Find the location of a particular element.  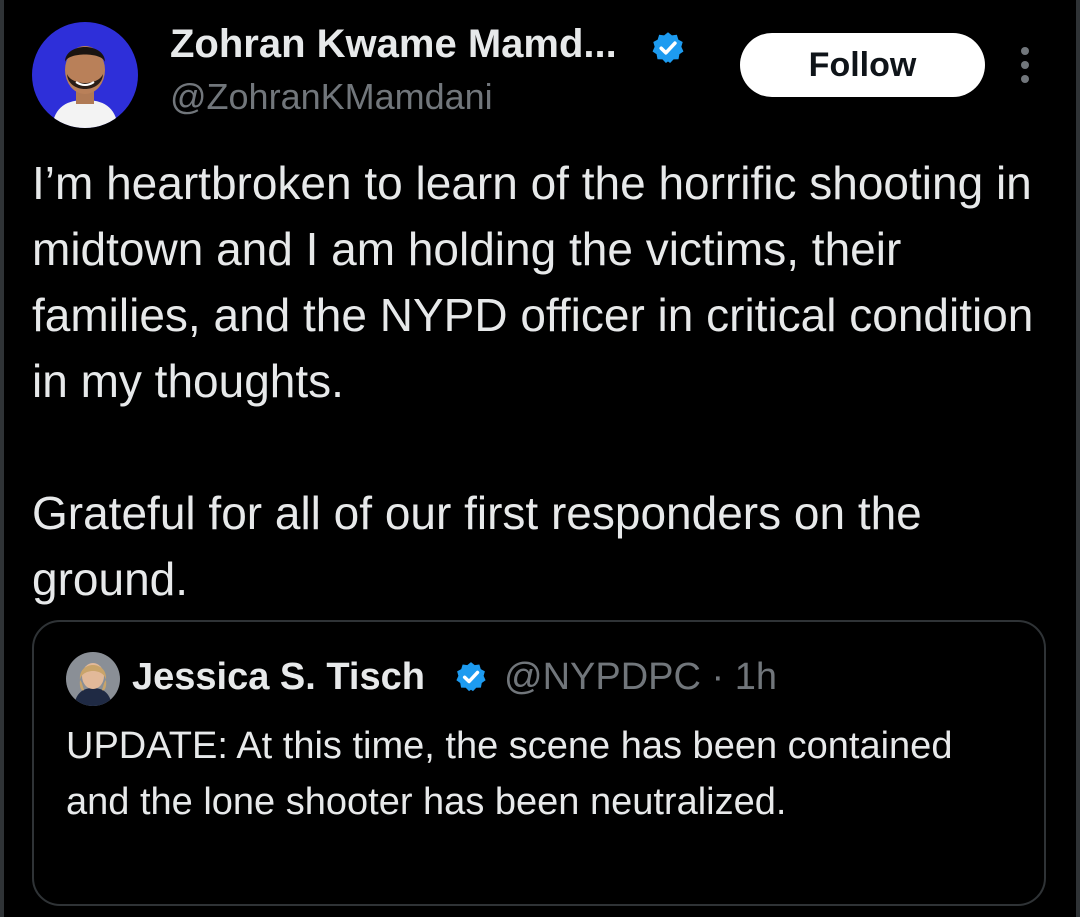

quoted-author-name: Jessica S. Tisch is located at coordinates (278, 677).